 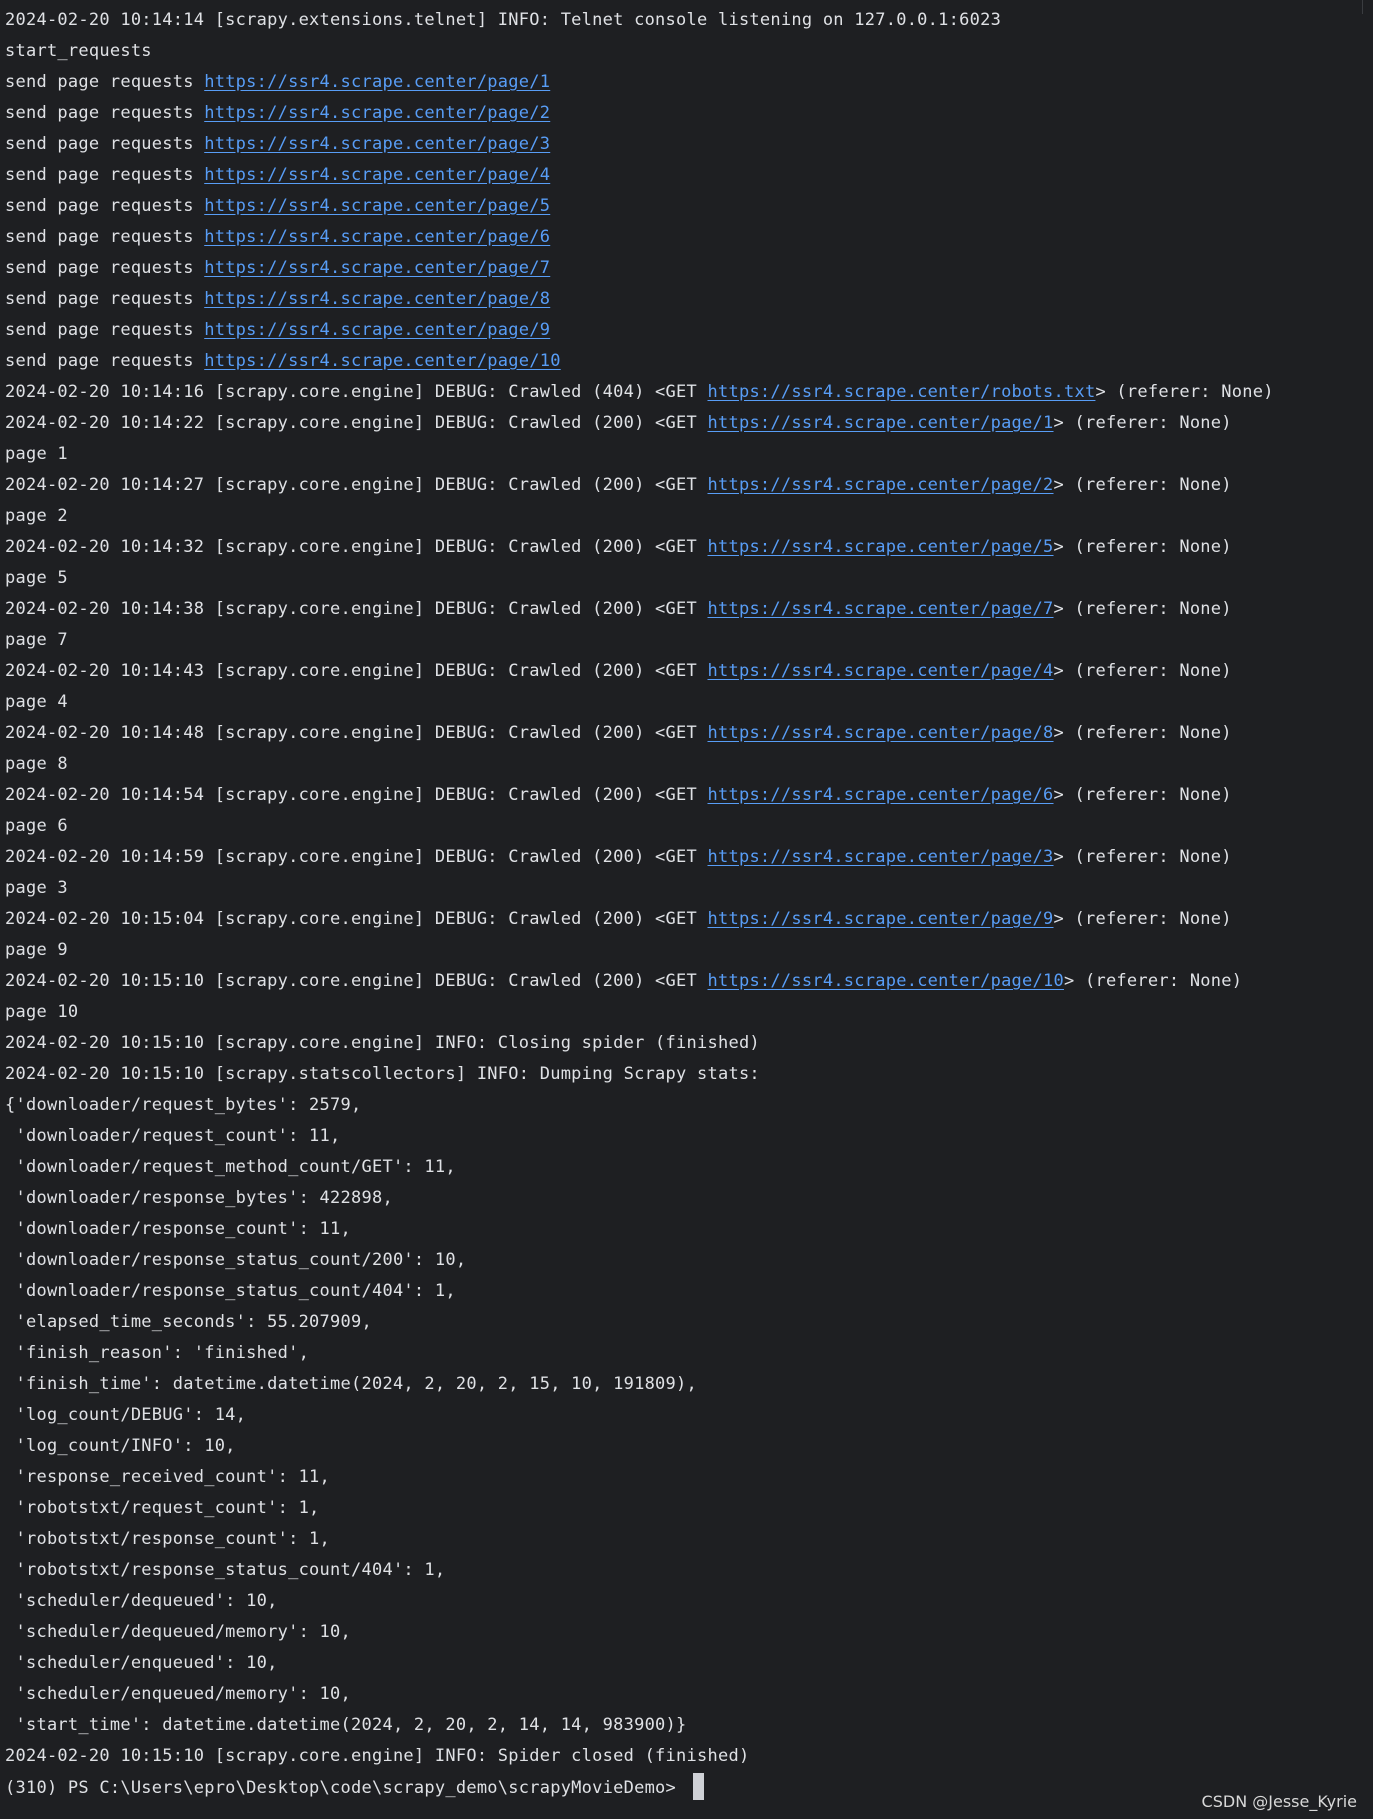 What do you see at coordinates (1279, 1801) in the screenshot?
I see `watermark: CSDN @Jesse_Kyrie` at bounding box center [1279, 1801].